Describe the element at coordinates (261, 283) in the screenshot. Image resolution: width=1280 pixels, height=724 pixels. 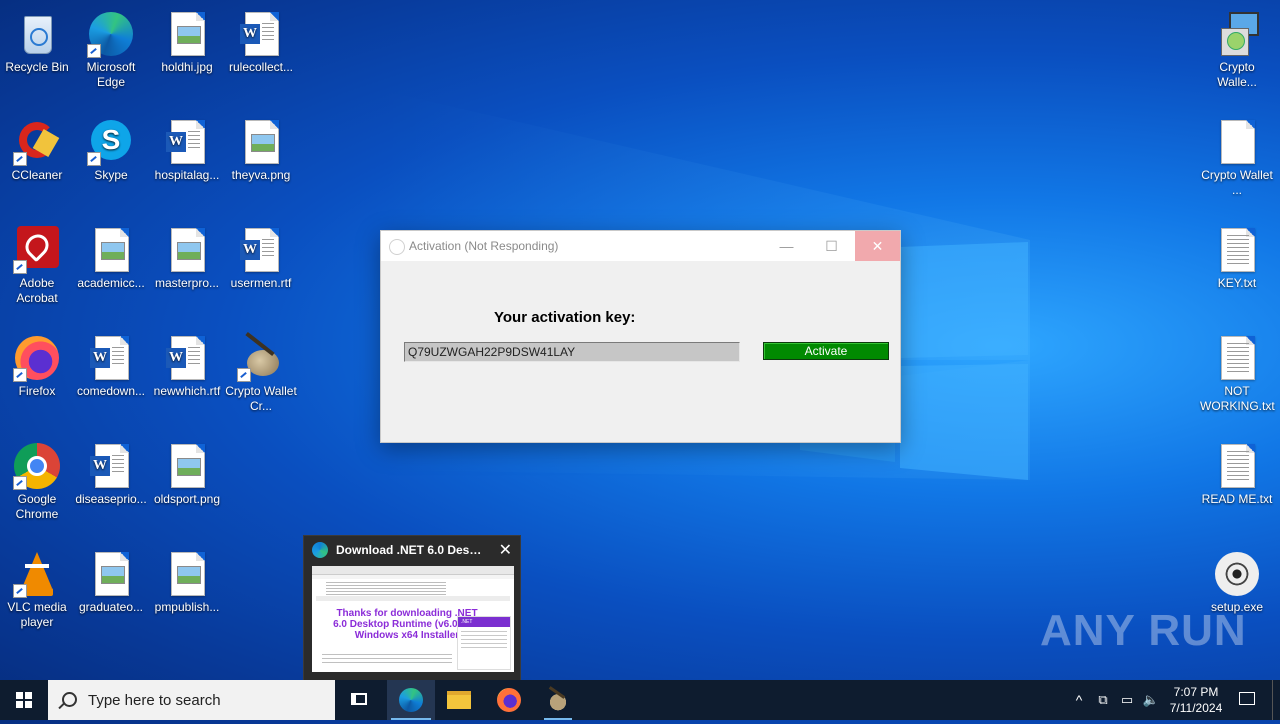
I see `desktop-icon-label: usermen.rtf` at that location.